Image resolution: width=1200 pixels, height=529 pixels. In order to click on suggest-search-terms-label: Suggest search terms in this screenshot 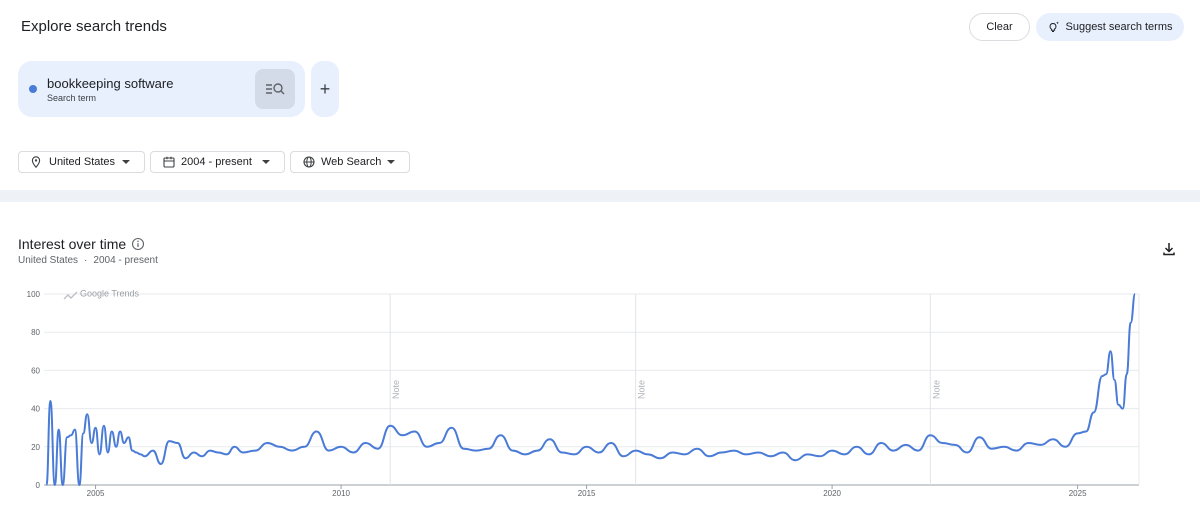, I will do `click(1119, 27)`.